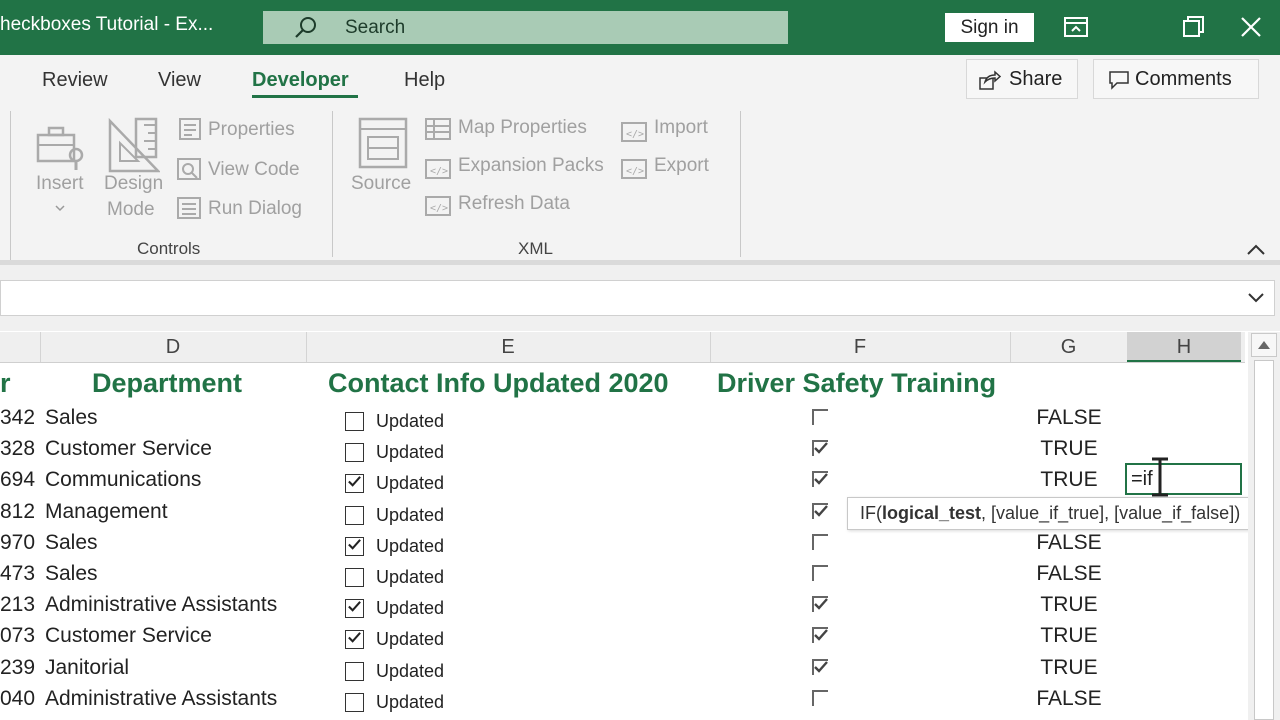 Image resolution: width=1280 pixels, height=720 pixels. What do you see at coordinates (525, 27) in the screenshot?
I see `search-box: Search` at bounding box center [525, 27].